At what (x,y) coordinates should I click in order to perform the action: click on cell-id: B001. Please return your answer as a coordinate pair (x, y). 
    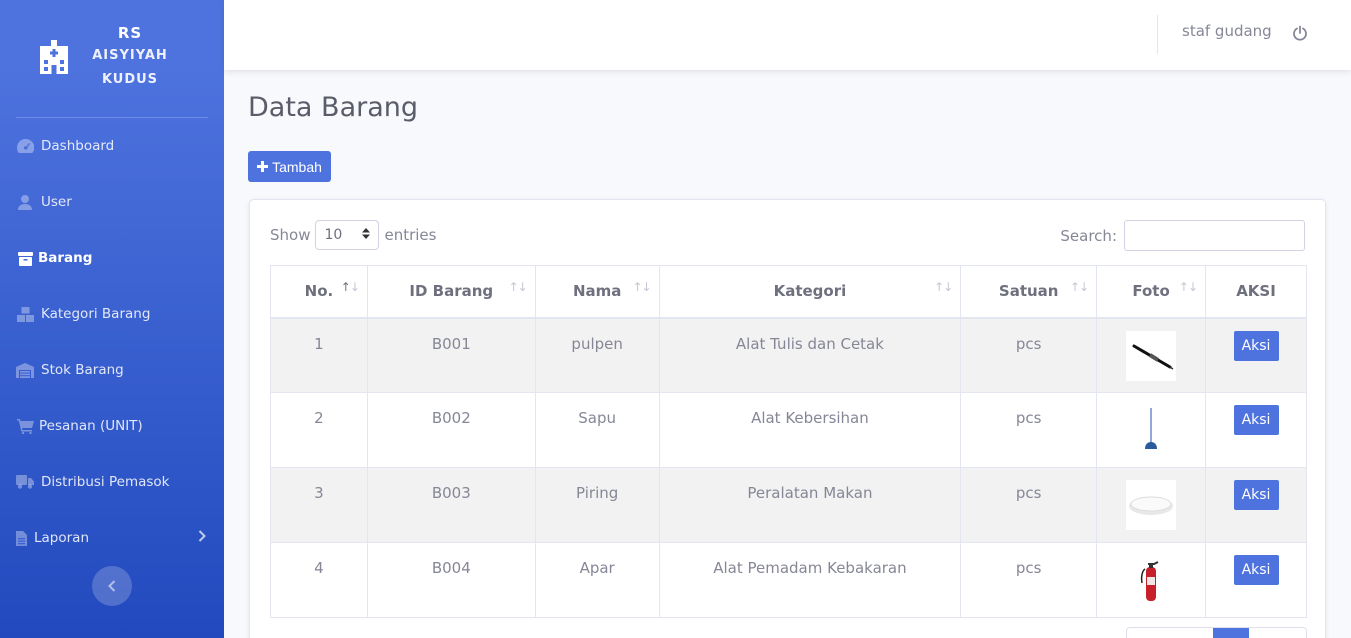
    Looking at the image, I should click on (451, 355).